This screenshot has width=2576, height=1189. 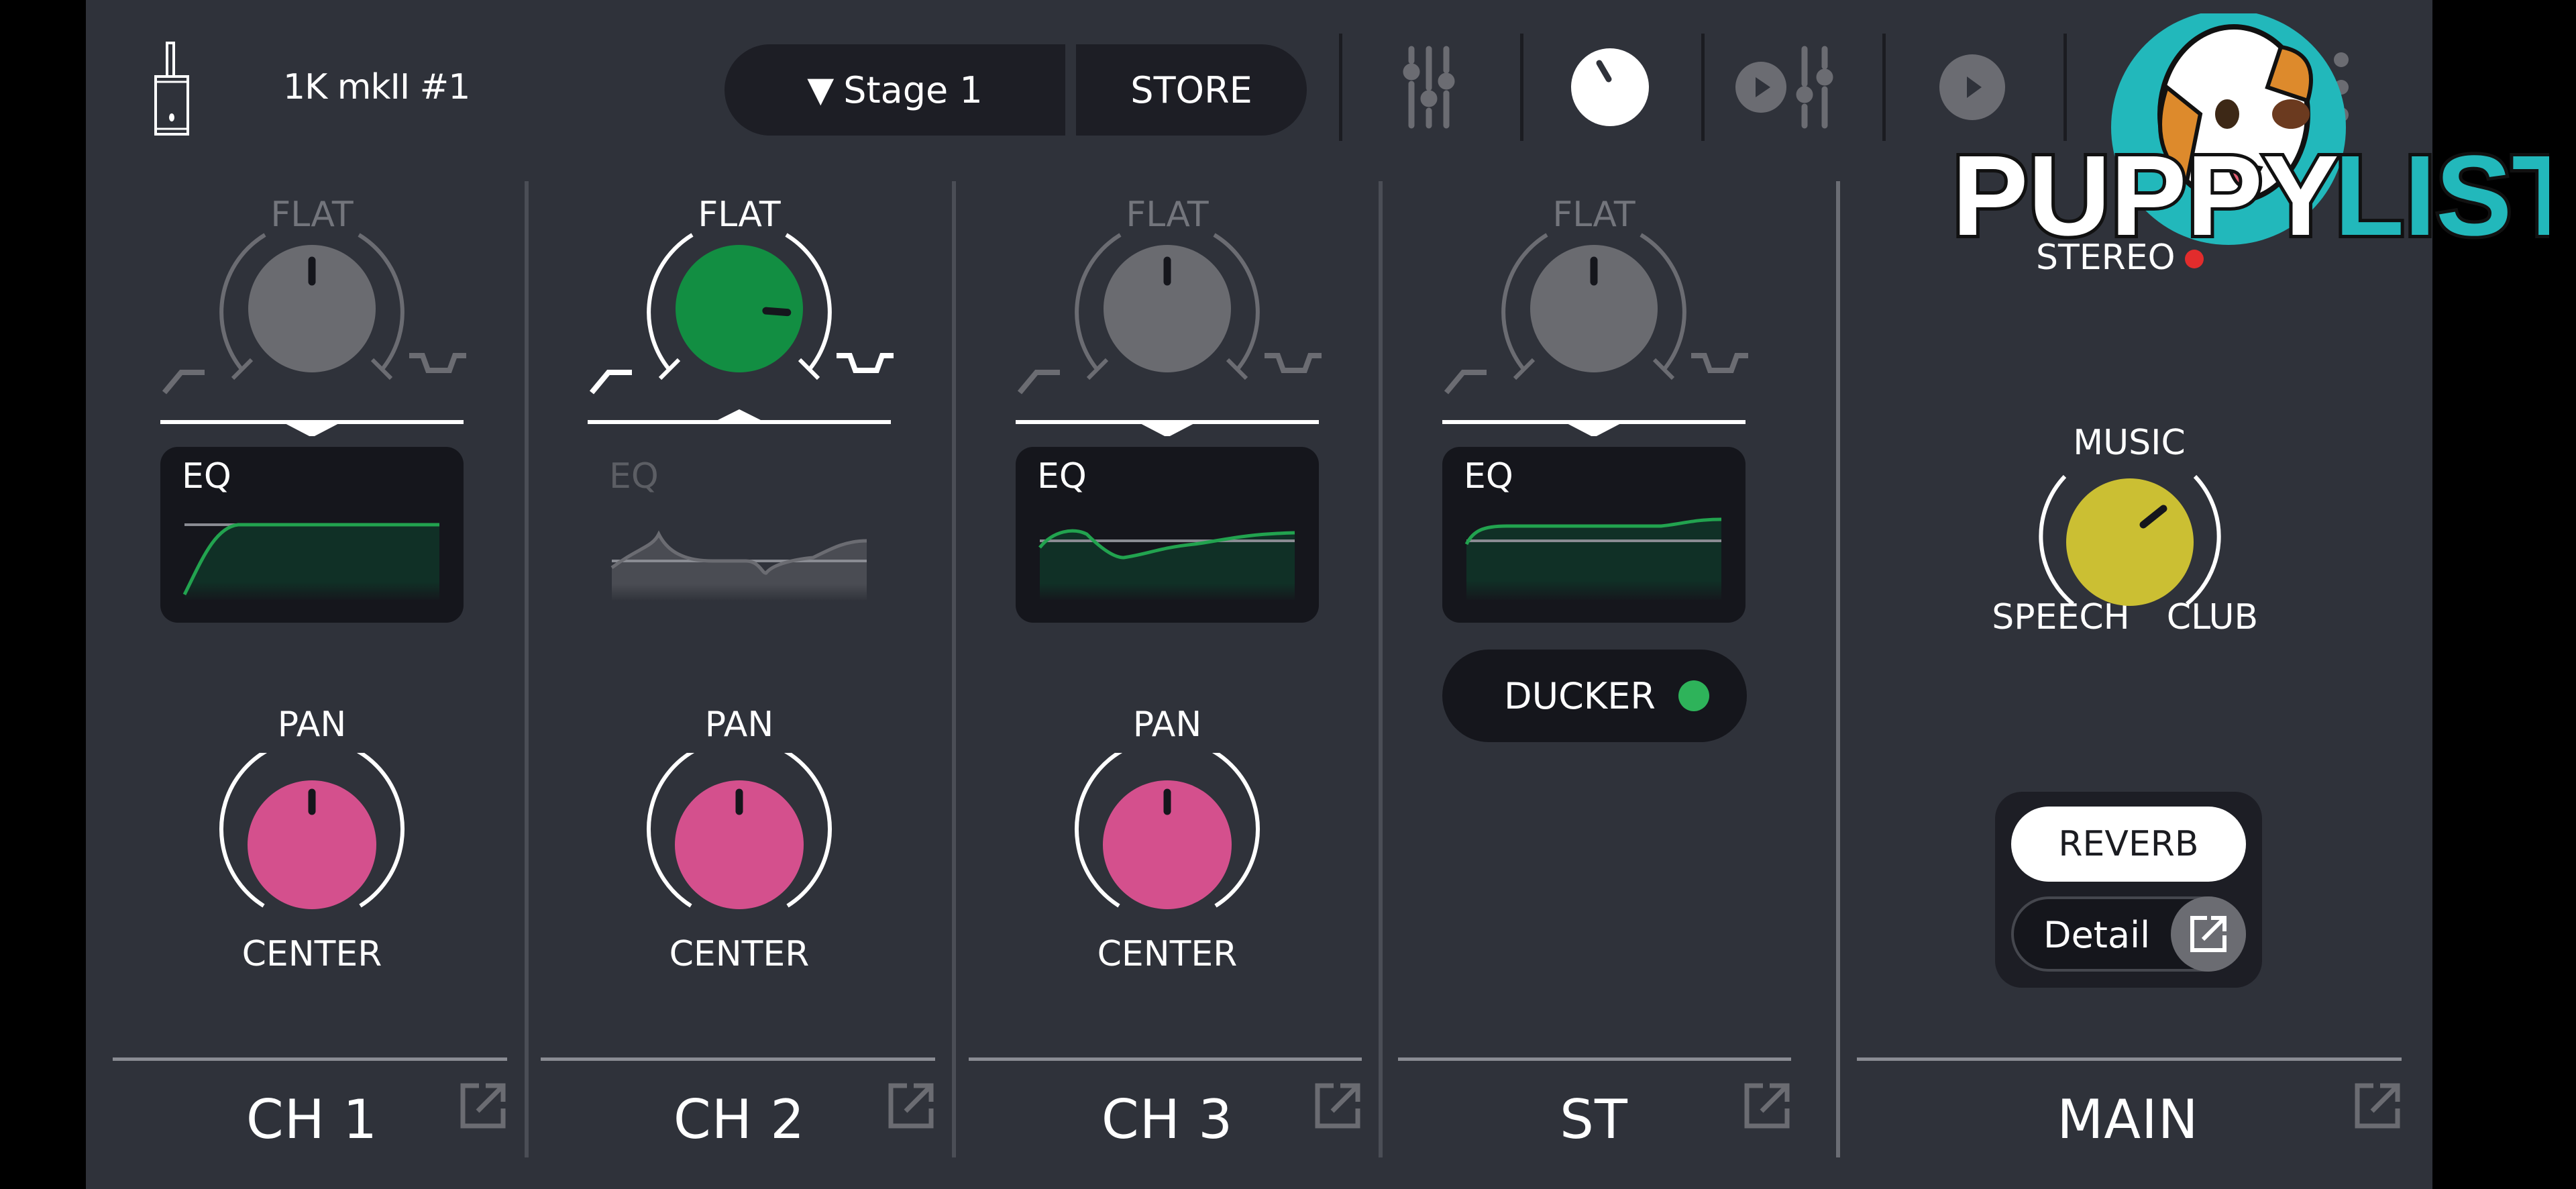 I want to click on reverb-detail-button: Detail, so click(x=2128, y=934).